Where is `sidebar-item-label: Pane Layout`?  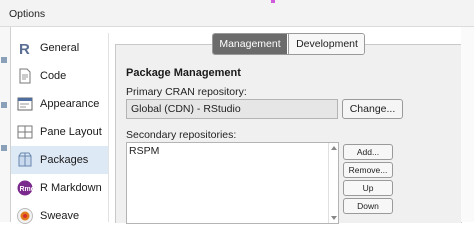
sidebar-item-label: Pane Layout is located at coordinates (71, 132).